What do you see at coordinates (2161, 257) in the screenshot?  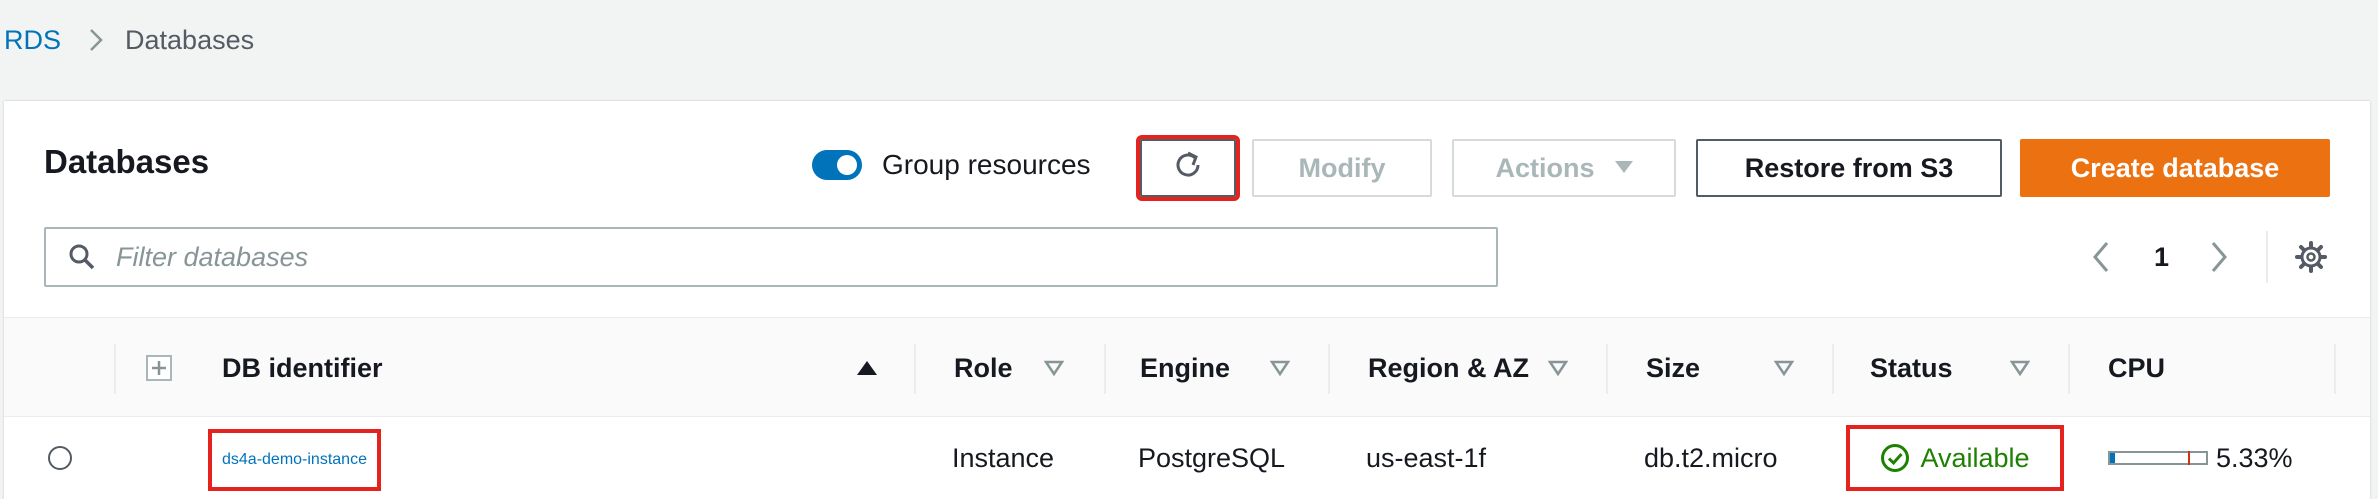 I see `current-page-number: 1` at bounding box center [2161, 257].